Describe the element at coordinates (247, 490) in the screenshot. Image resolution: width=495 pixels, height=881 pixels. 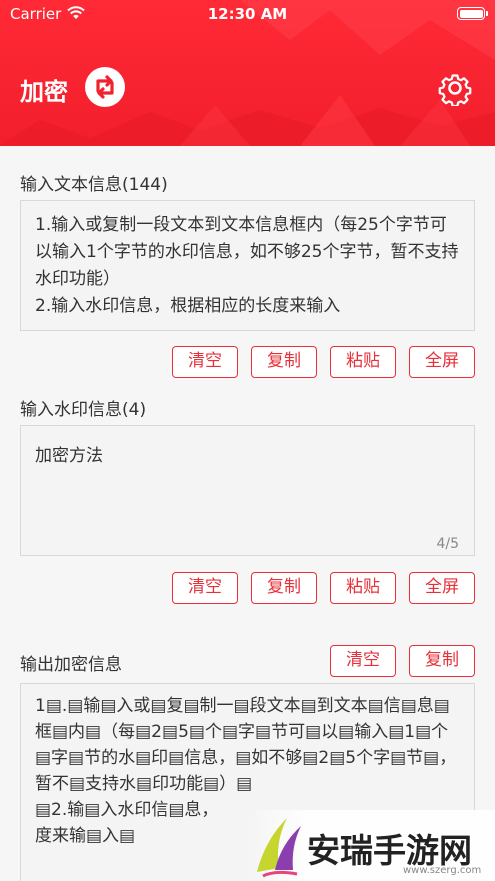
I see `watermark-input-field: 加密方法 4/5` at that location.